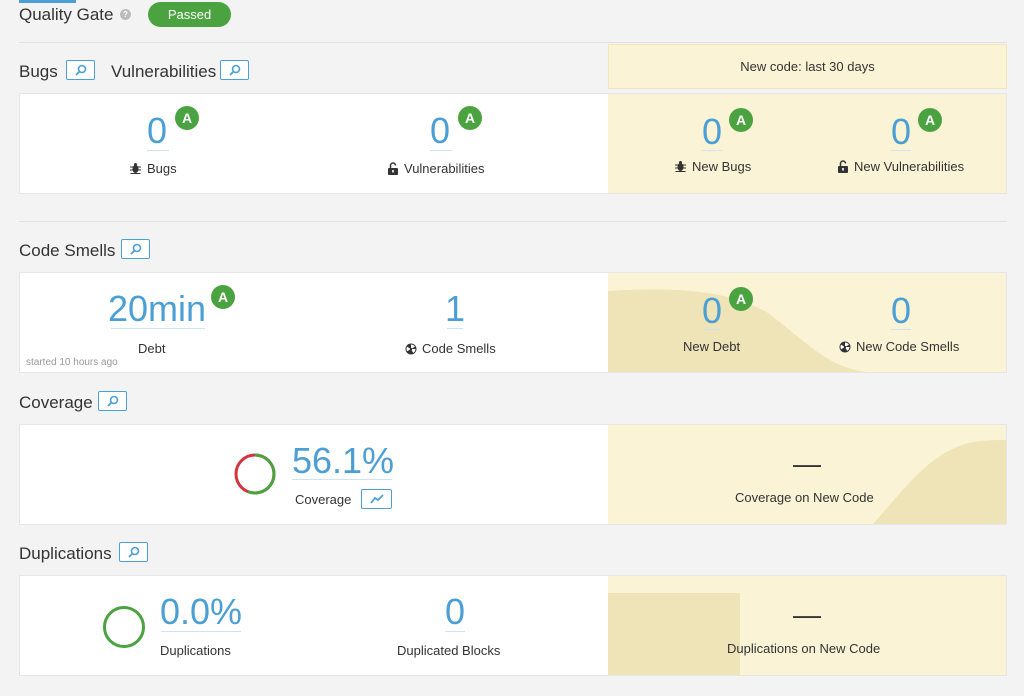 Image resolution: width=1024 pixels, height=696 pixels. Describe the element at coordinates (66, 14) in the screenshot. I see `quality-gate-label: Quality Gate` at that location.